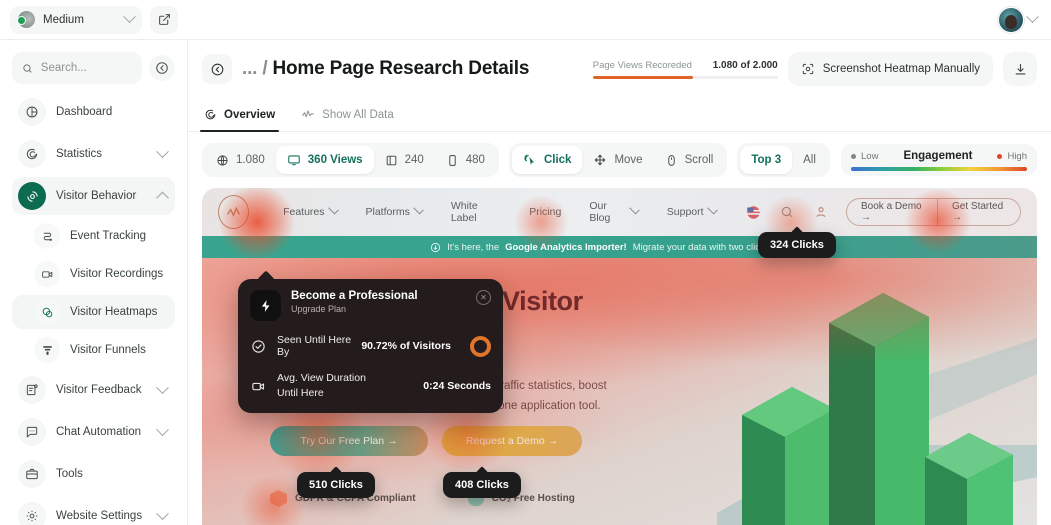  What do you see at coordinates (69, 474) in the screenshot?
I see `sidebar-item-label: Tools` at bounding box center [69, 474].